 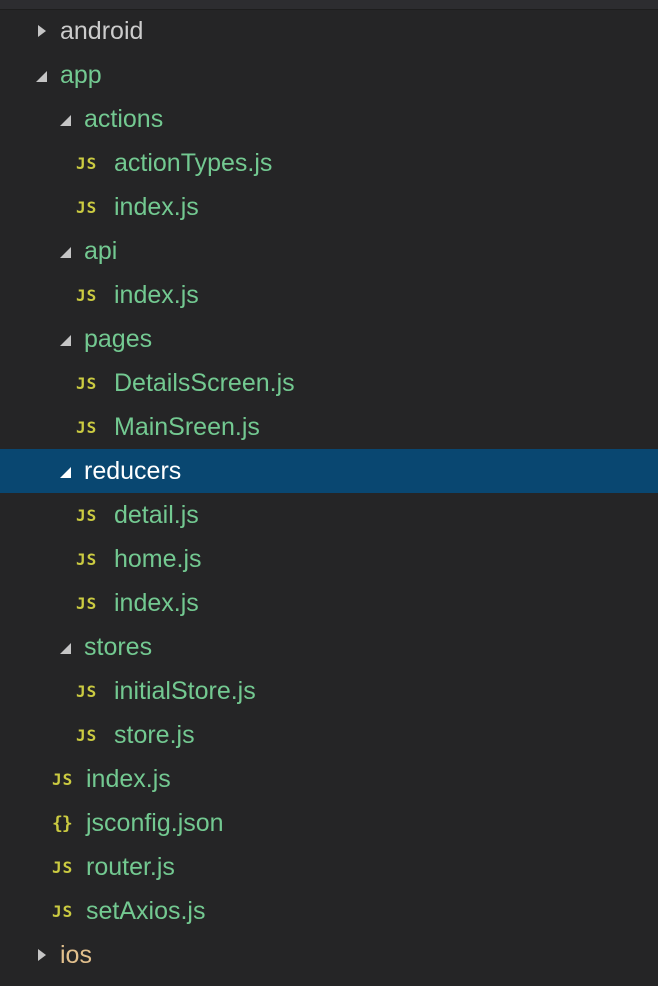 I want to click on tree-folder-reducers: reducers, so click(x=329, y=471).